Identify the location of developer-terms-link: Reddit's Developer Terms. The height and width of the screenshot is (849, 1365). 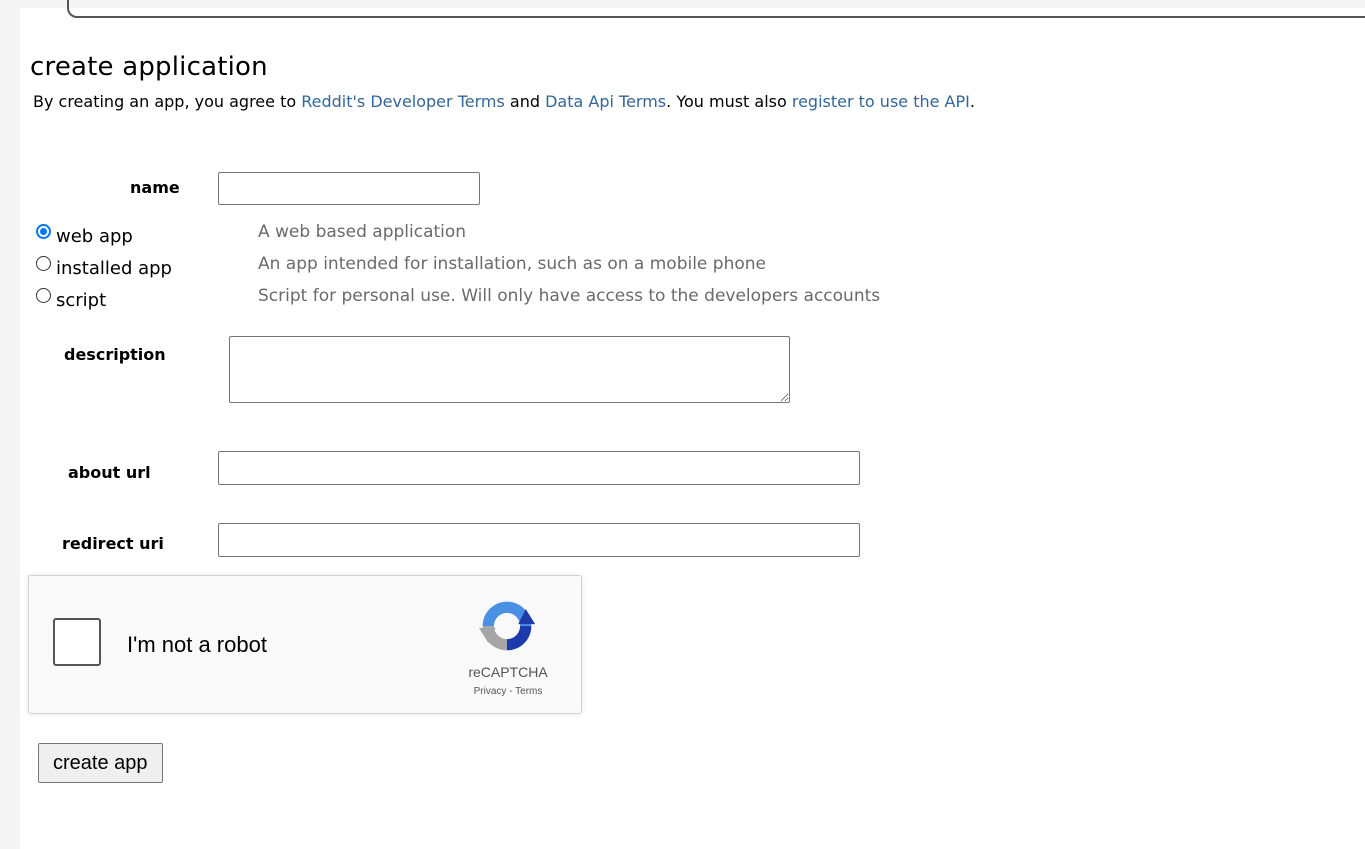
(403, 101).